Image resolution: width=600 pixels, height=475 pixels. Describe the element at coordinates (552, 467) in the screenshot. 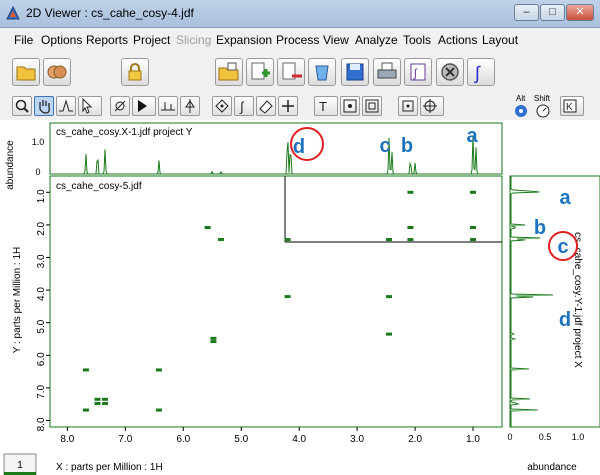

I see `side-projection-axis-label: abundance` at that location.